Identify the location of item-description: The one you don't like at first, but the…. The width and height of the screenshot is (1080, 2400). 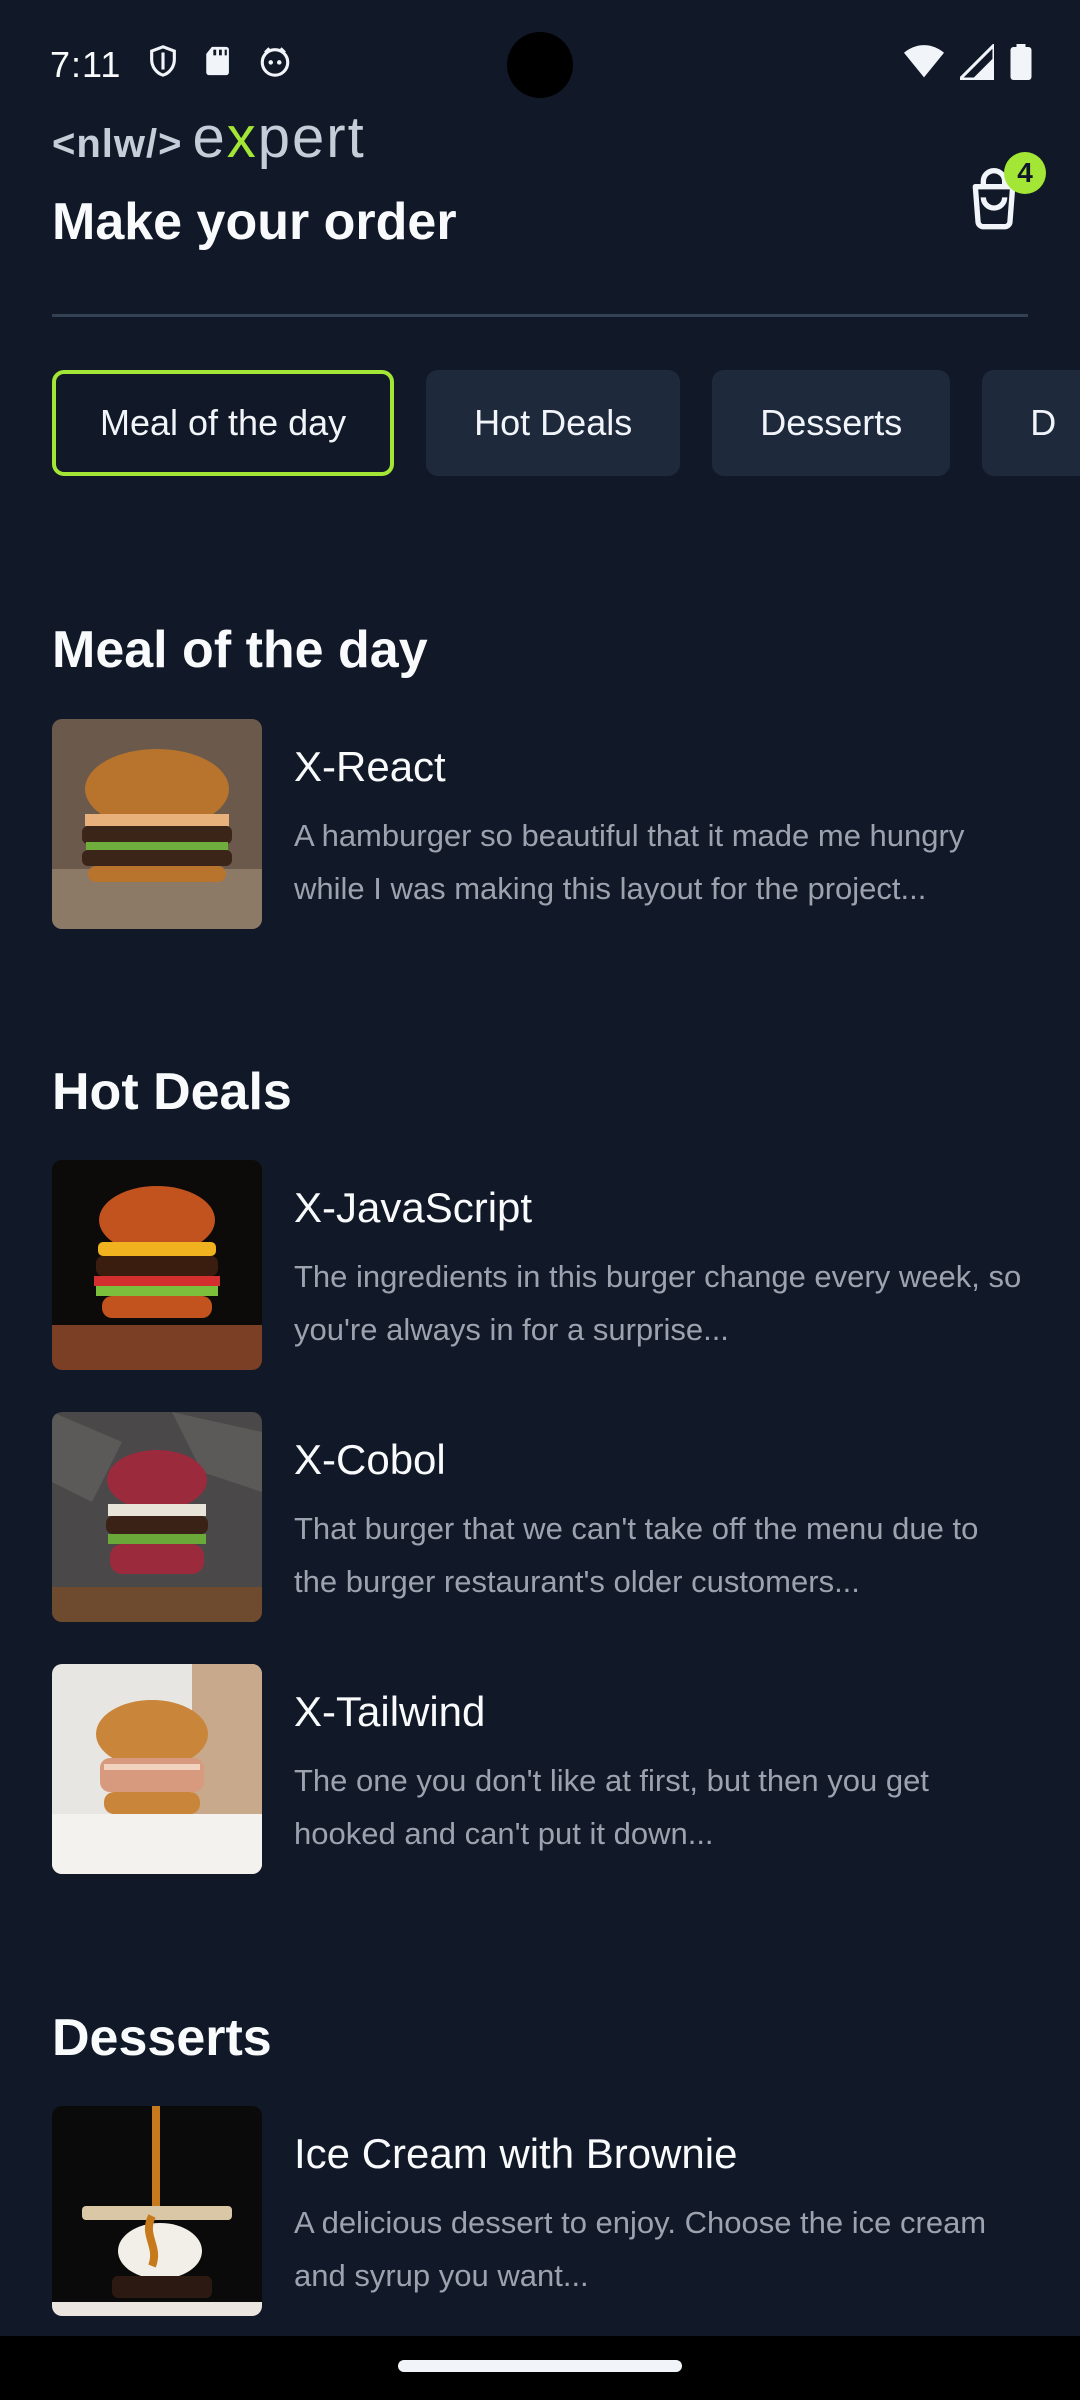
(611, 1807).